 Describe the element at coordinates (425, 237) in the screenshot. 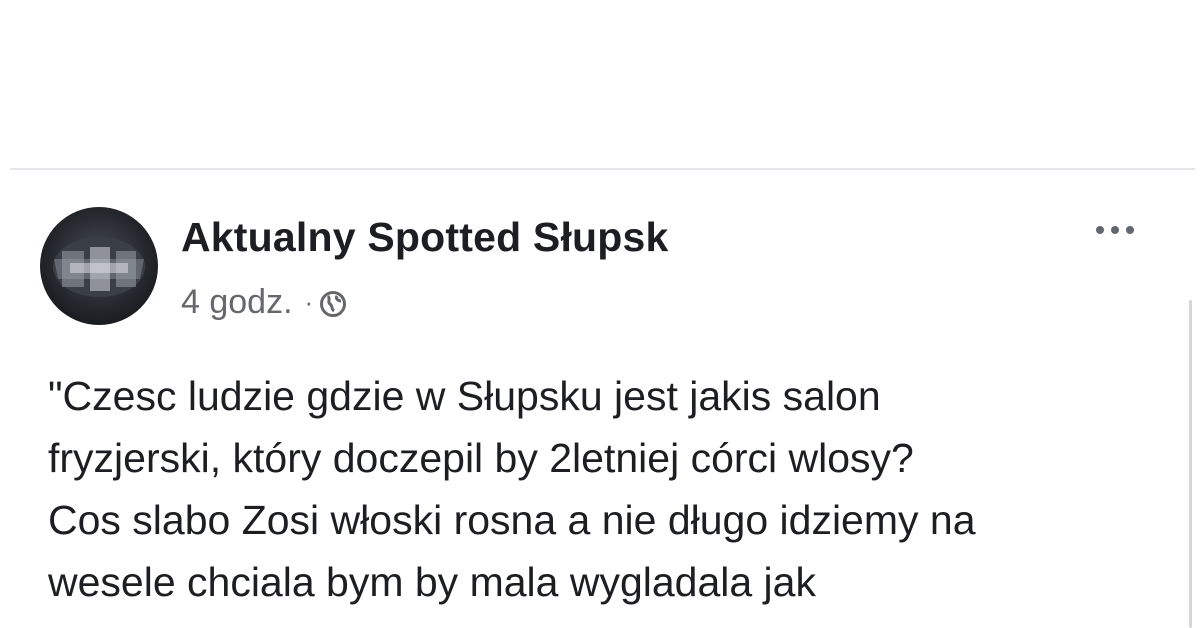

I see `page-name-link: Aktualny Spotted Słupsk` at that location.